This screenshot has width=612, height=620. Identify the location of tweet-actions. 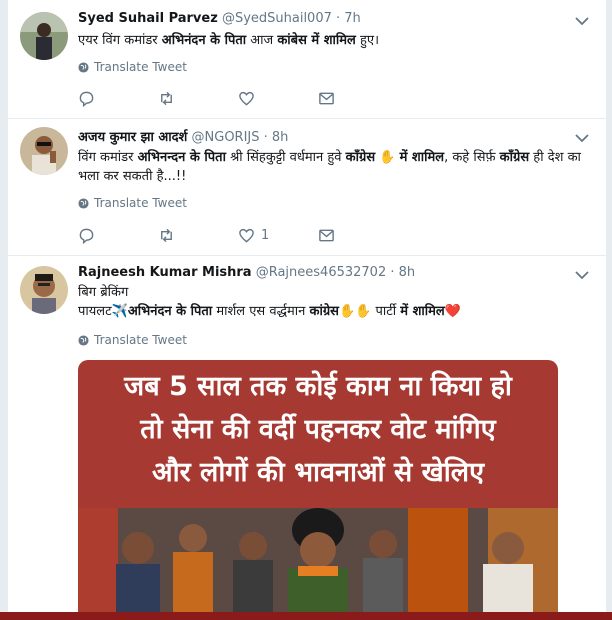
(238, 98).